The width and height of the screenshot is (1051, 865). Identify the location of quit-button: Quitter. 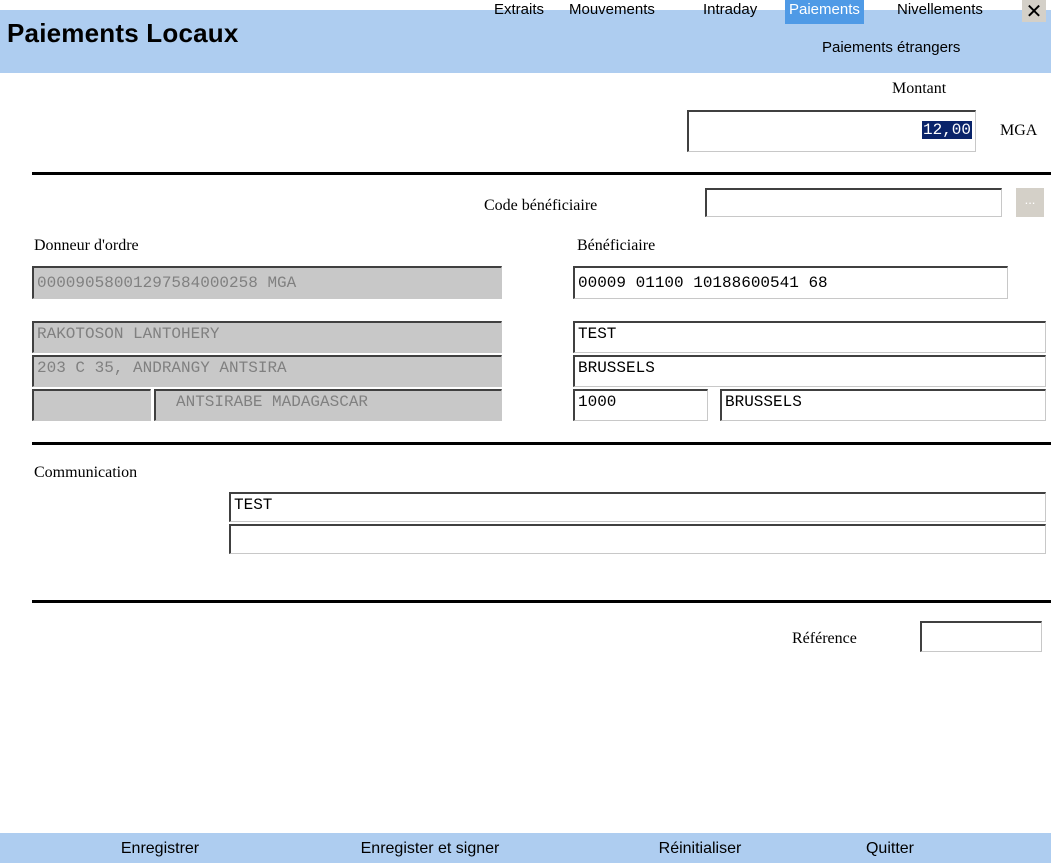
(890, 848).